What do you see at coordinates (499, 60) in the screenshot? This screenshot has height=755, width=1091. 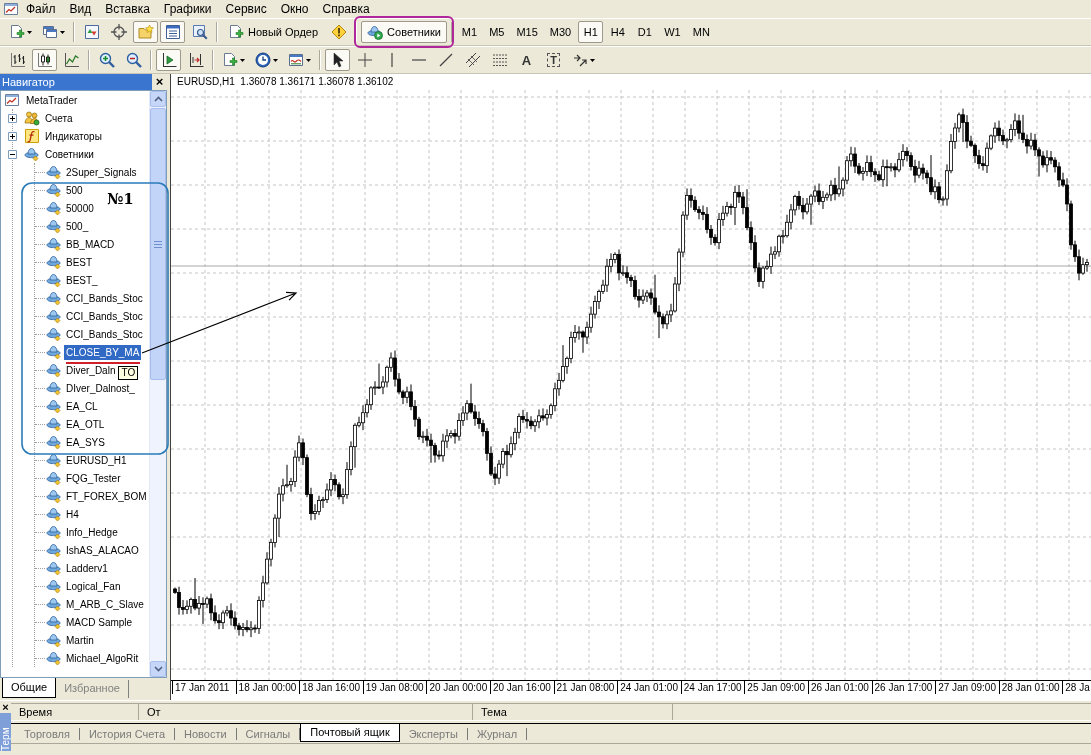 I see `fibonacci-icon` at bounding box center [499, 60].